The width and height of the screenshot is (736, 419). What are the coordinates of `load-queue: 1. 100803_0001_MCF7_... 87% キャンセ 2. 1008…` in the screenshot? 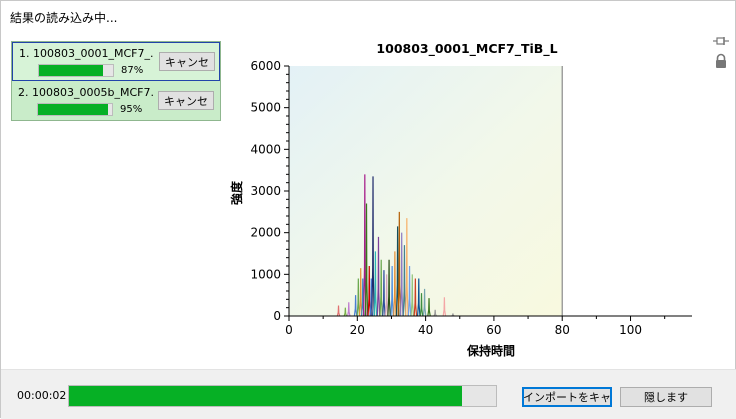 It's located at (116, 81).